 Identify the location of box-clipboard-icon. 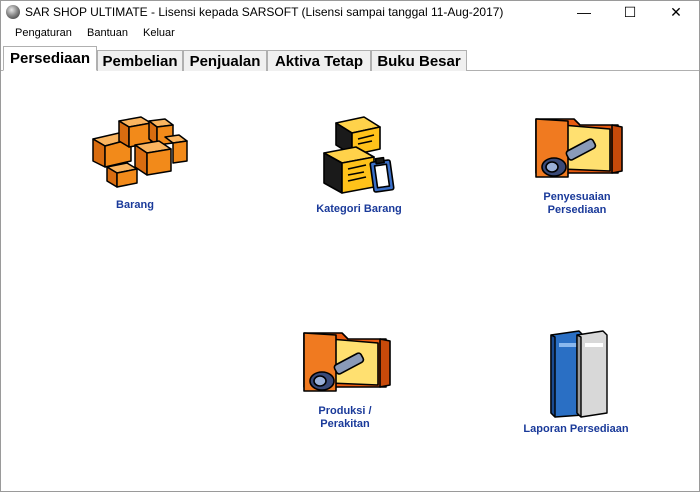
(359, 155).